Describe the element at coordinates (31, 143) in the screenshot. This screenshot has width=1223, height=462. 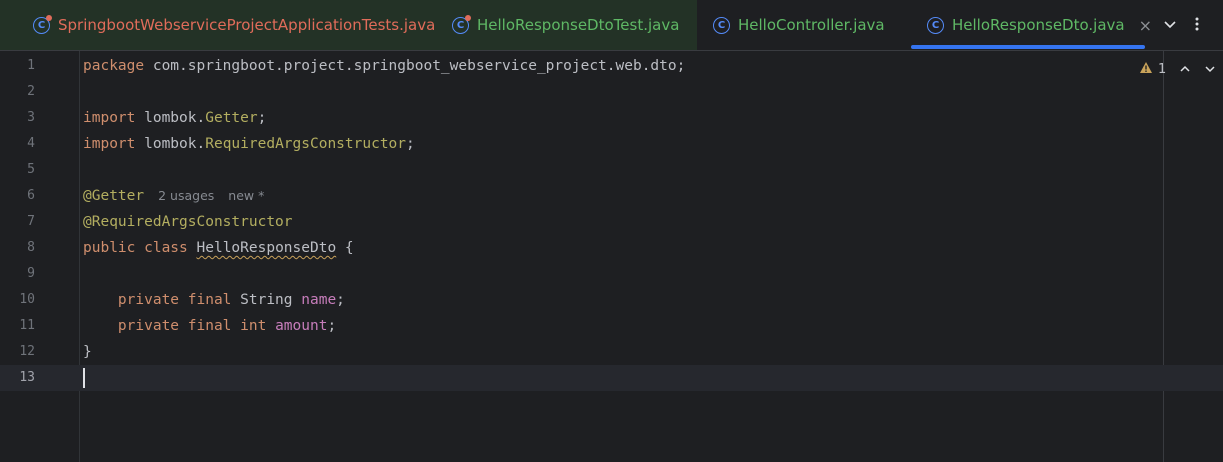
I see `line-number: 4` at that location.